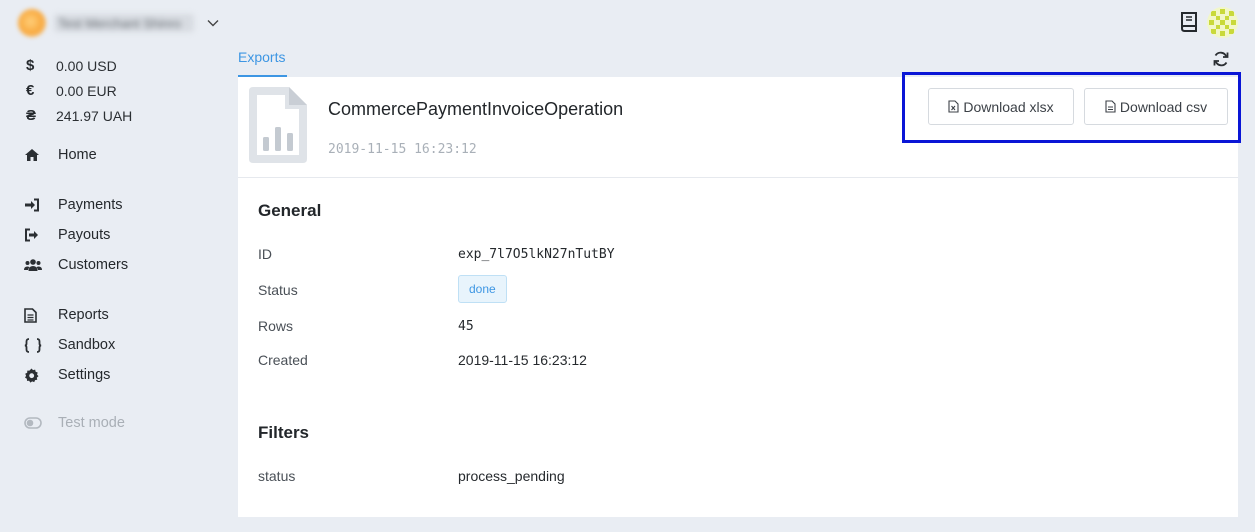 This screenshot has height=532, width=1255. What do you see at coordinates (124, 23) in the screenshot?
I see `merchant-name: Test Merchant Shinro` at bounding box center [124, 23].